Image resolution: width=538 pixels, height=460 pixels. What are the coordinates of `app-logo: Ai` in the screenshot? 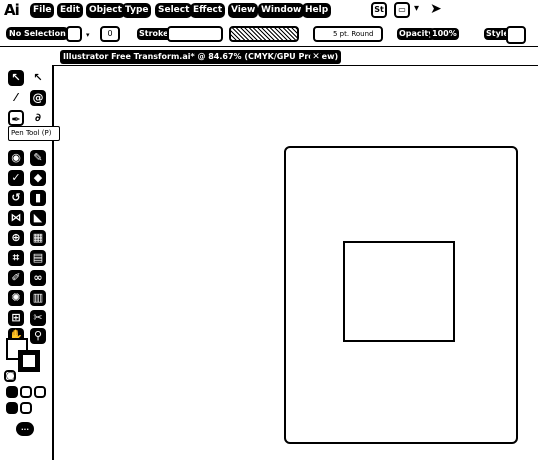 It's located at (12, 10).